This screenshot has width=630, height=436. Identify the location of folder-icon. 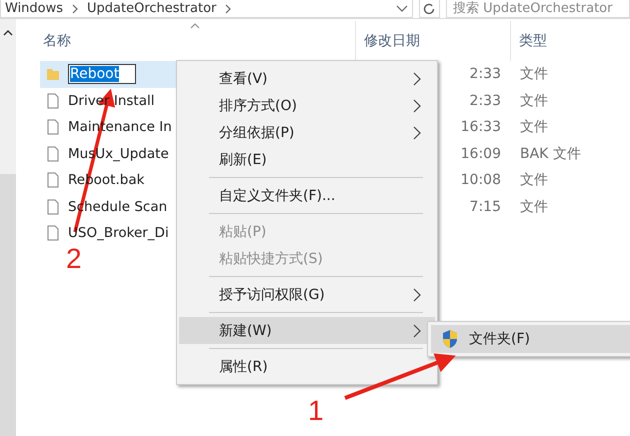
(53, 74).